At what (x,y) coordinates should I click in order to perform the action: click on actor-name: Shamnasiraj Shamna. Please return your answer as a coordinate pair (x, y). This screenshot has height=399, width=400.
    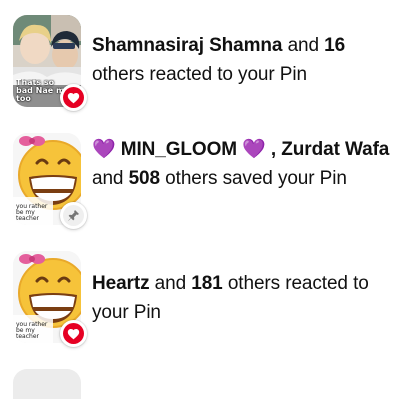
    Looking at the image, I should click on (187, 45).